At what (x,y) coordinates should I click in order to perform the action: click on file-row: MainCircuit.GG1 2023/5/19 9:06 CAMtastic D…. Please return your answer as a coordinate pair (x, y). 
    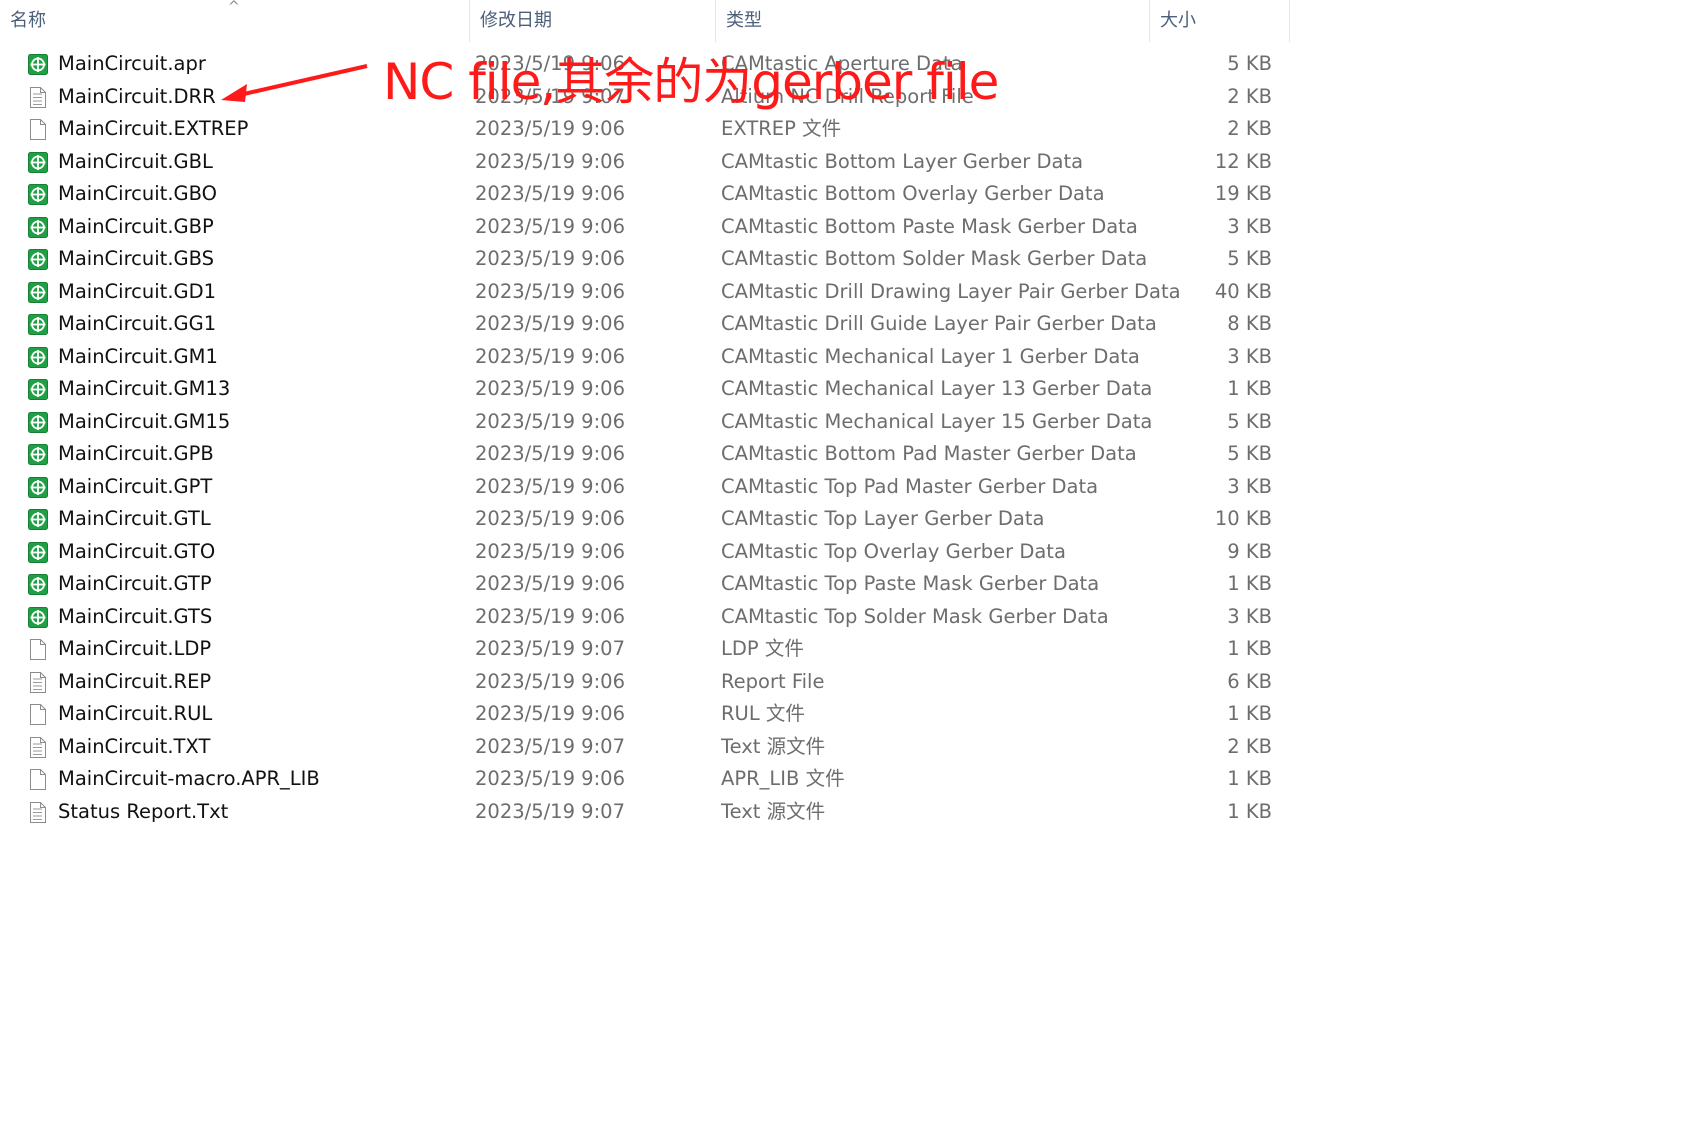
    Looking at the image, I should click on (645, 324).